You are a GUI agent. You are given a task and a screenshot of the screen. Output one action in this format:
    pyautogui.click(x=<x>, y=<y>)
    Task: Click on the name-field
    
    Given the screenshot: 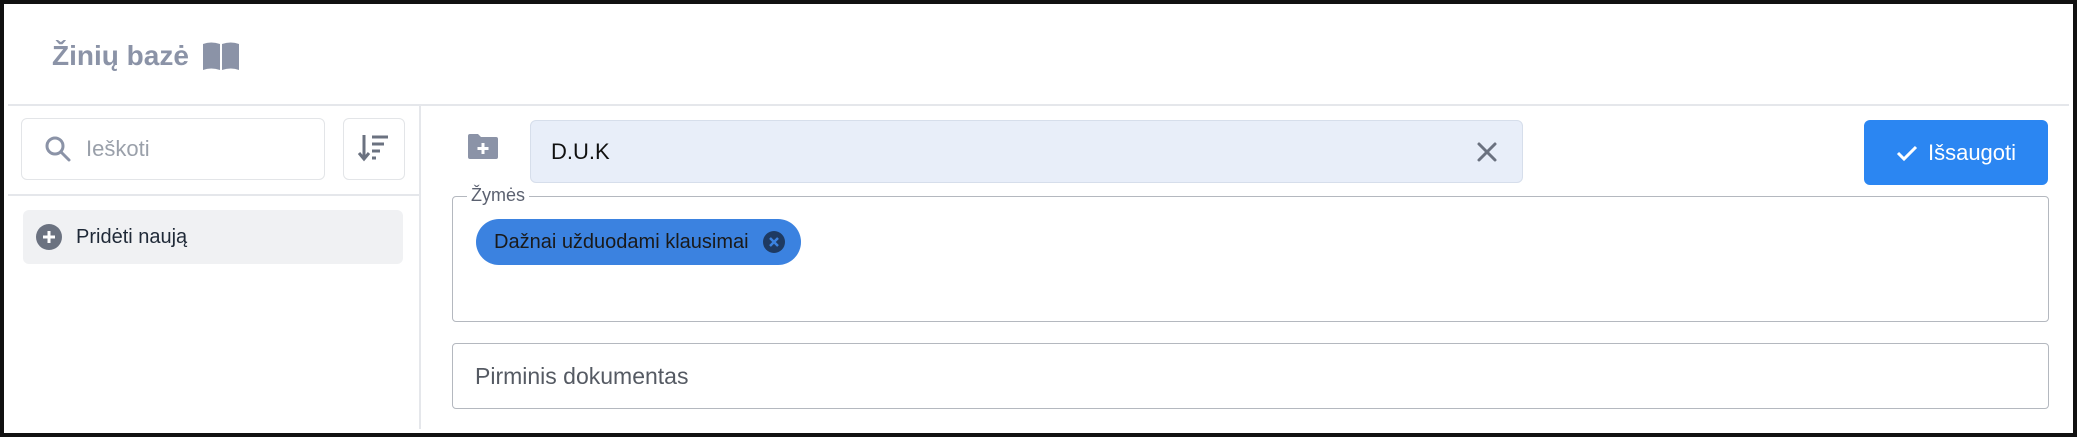 What is the action you would take?
    pyautogui.click(x=1026, y=151)
    